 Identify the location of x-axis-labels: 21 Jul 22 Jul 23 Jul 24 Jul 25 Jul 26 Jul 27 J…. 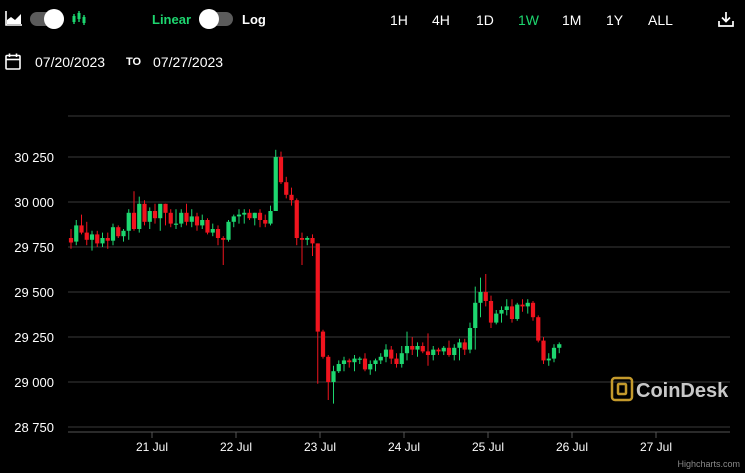
(404, 443).